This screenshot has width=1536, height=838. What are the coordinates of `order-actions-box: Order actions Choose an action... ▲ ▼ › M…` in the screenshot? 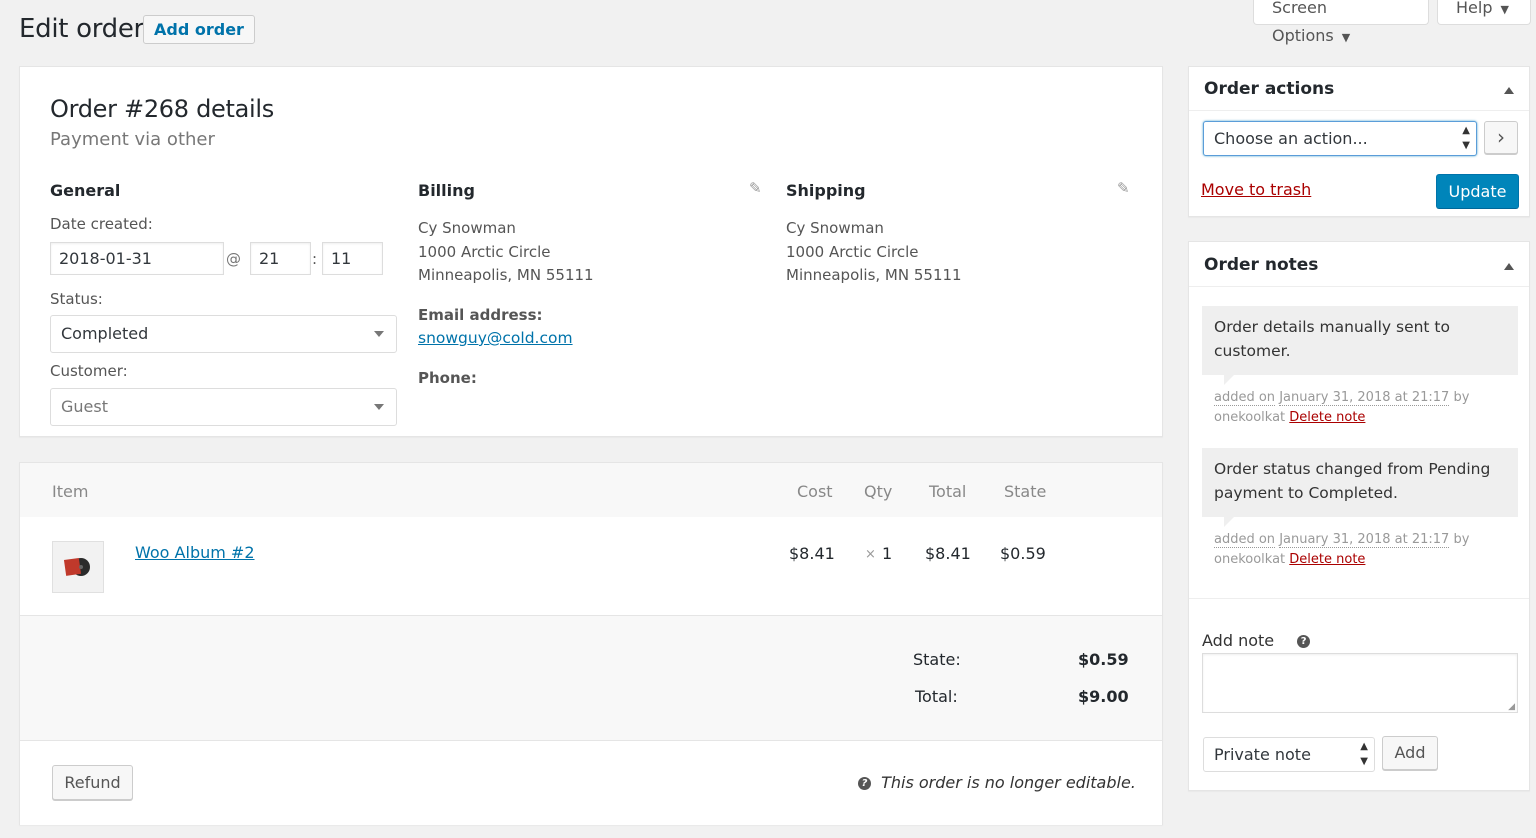 It's located at (1359, 141).